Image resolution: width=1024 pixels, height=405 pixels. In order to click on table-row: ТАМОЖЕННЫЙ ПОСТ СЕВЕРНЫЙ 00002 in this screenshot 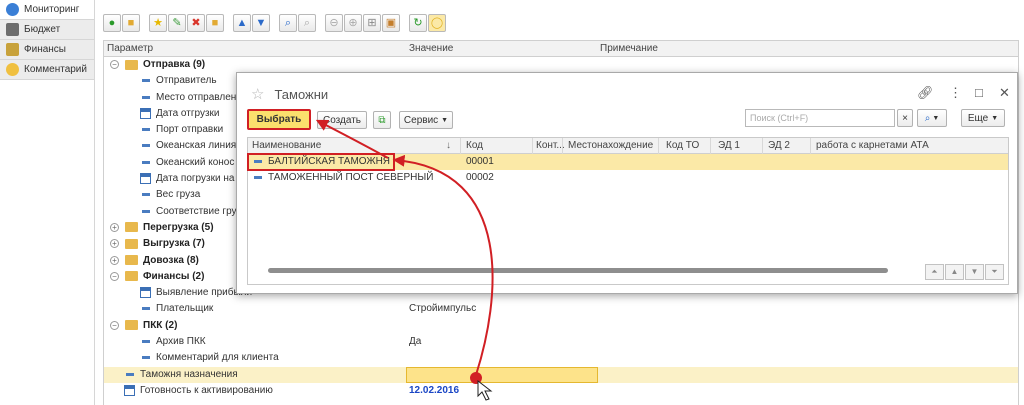, I will do `click(628, 178)`.